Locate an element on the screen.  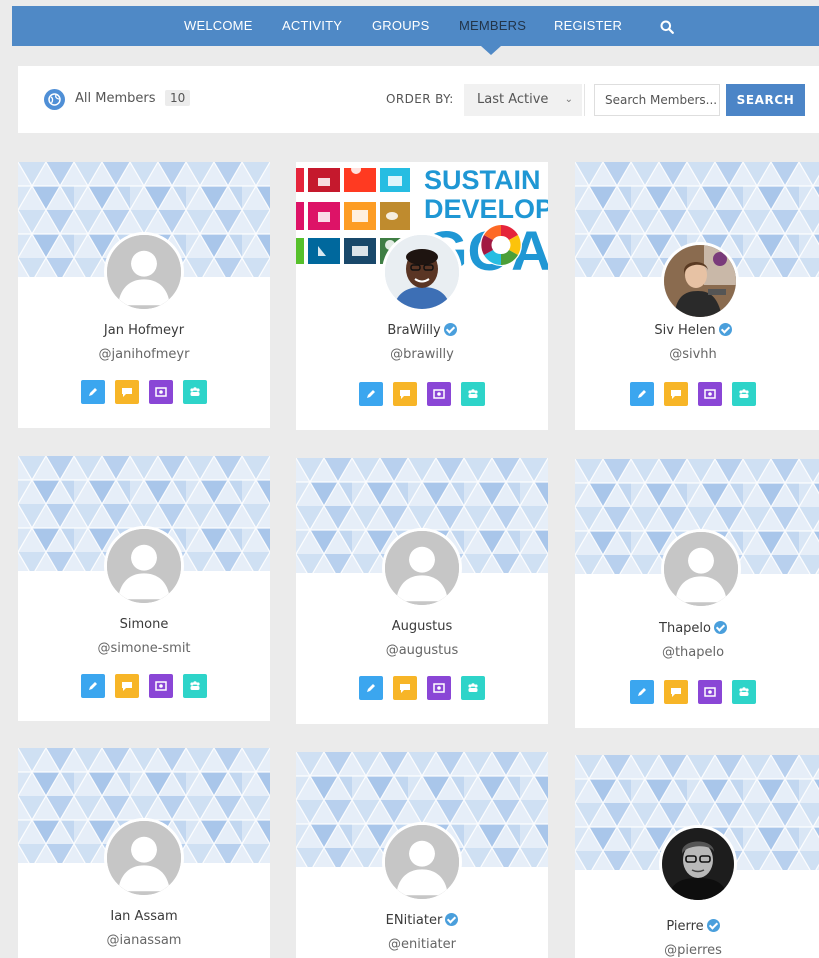
nav-welcome: WELCOME is located at coordinates (218, 26).